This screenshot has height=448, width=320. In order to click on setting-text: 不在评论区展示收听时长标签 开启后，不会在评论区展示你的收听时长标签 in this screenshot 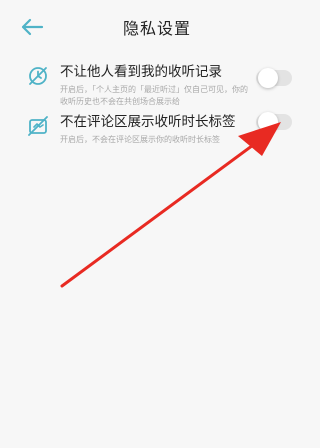, I will do `click(155, 129)`.